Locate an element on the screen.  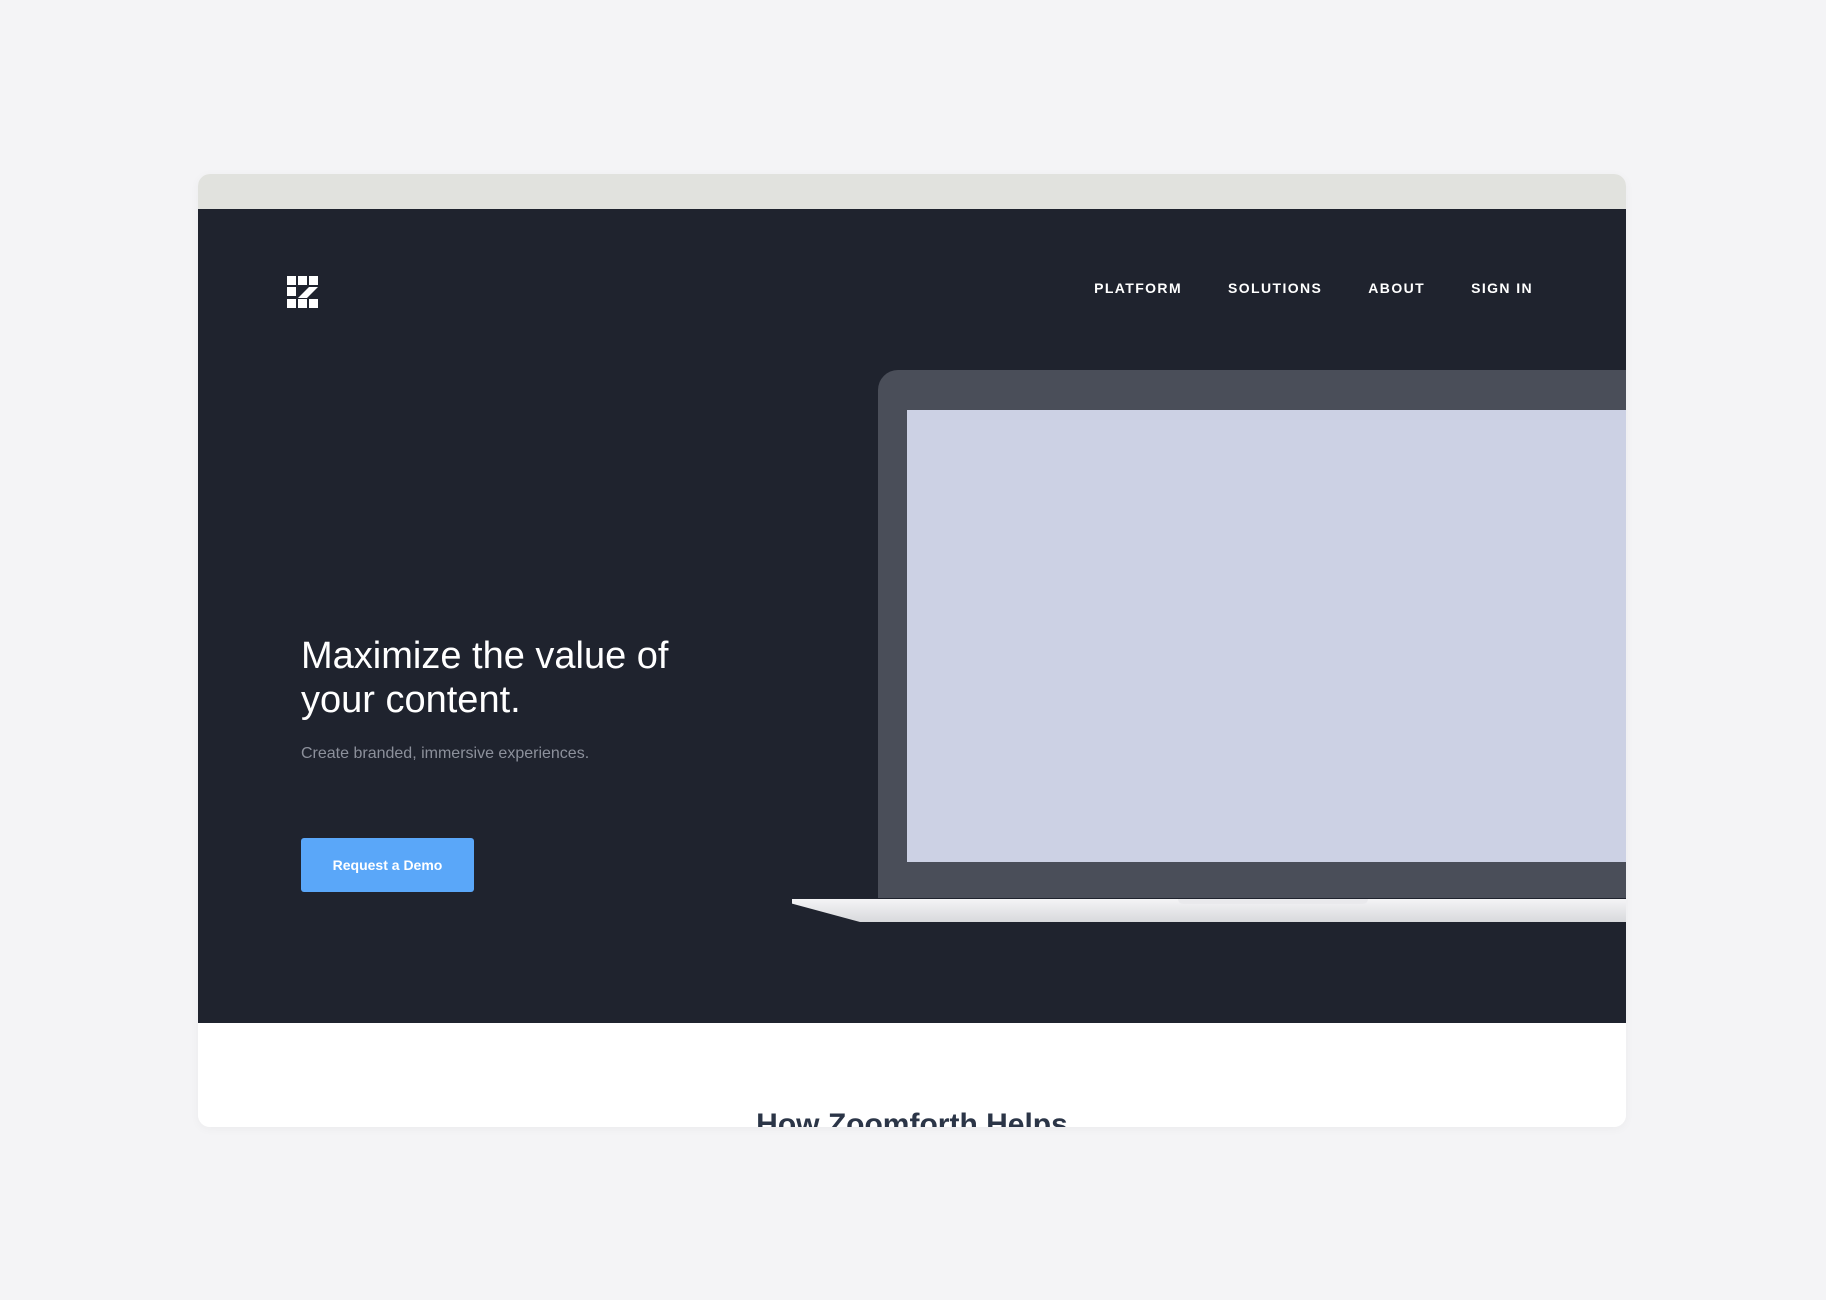
nav-sign-in: SIGN IN is located at coordinates (1502, 288).